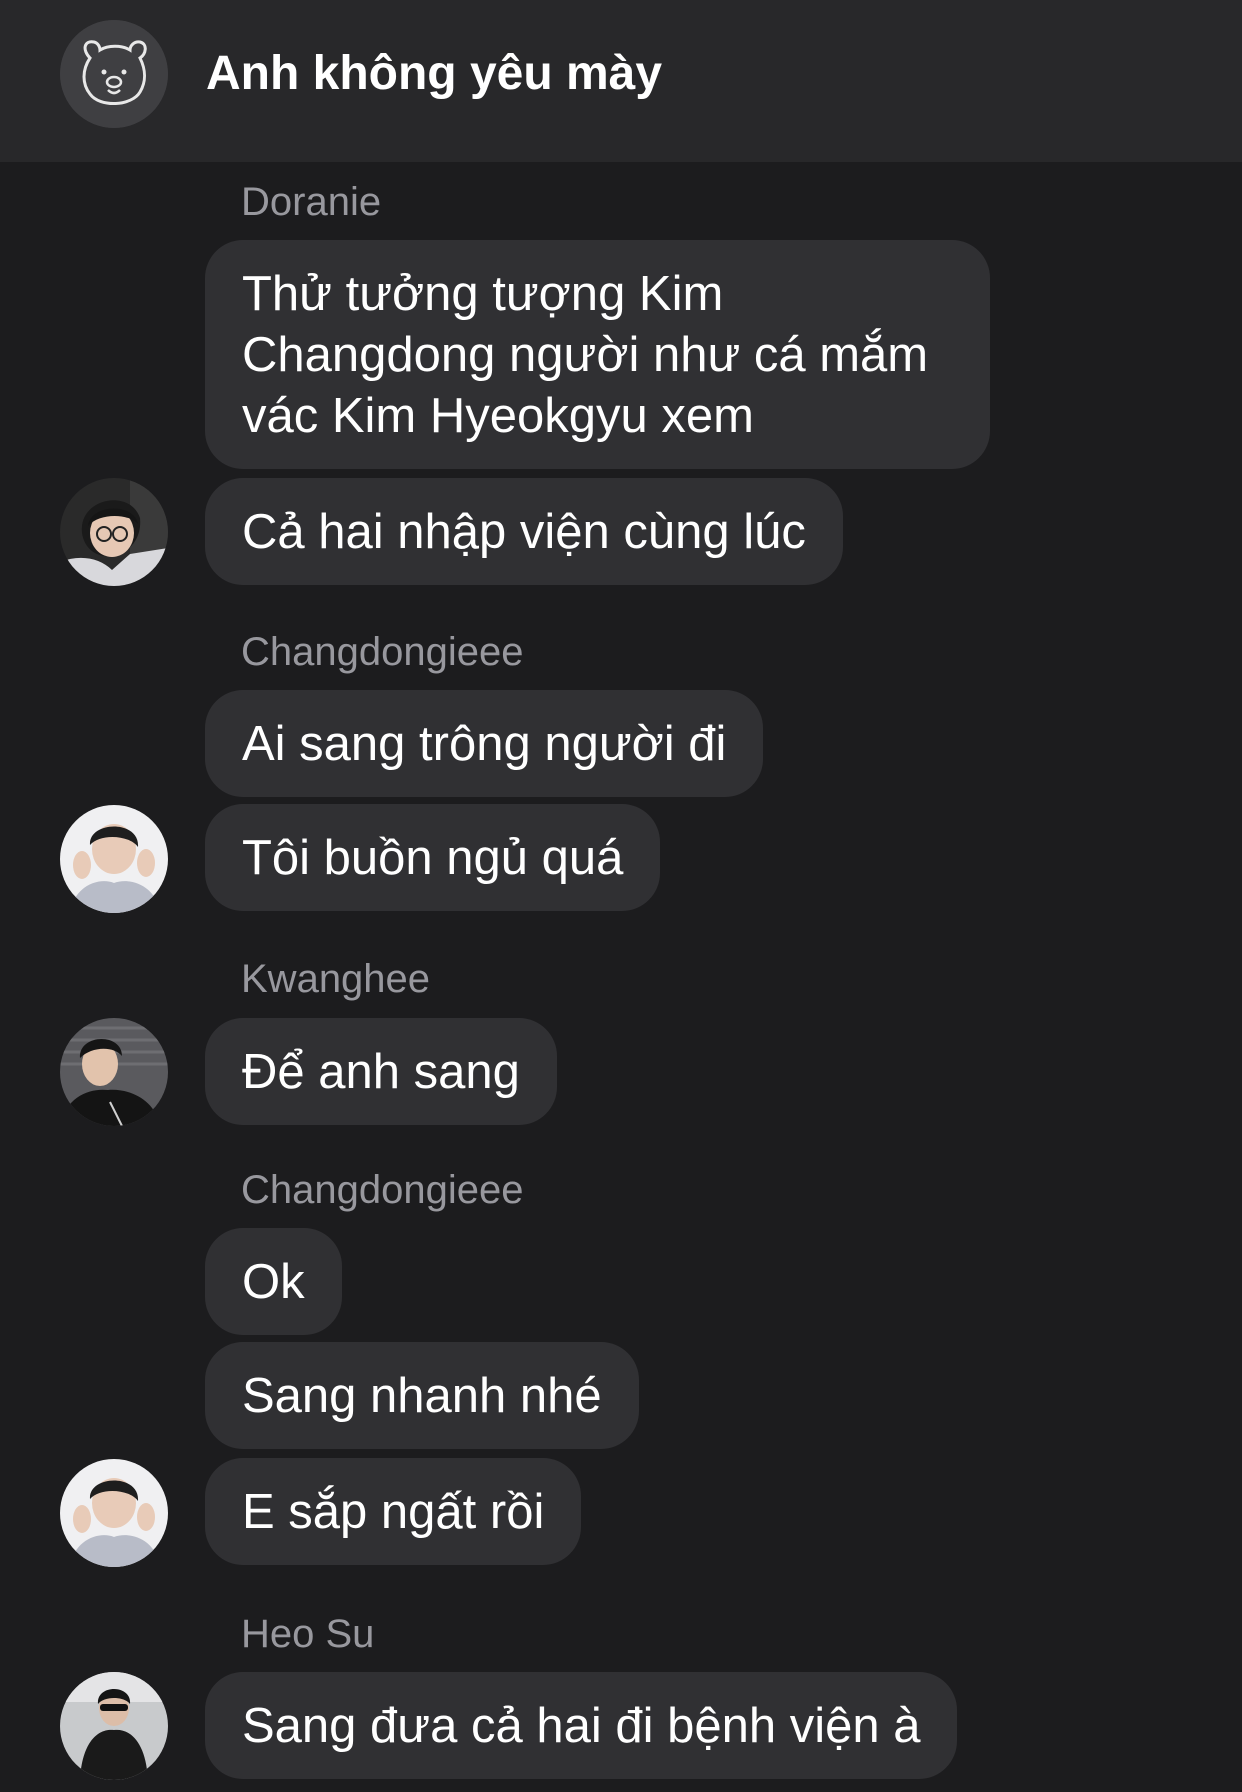 The height and width of the screenshot is (1792, 1242). What do you see at coordinates (311, 202) in the screenshot?
I see `sender-name: Doranie` at bounding box center [311, 202].